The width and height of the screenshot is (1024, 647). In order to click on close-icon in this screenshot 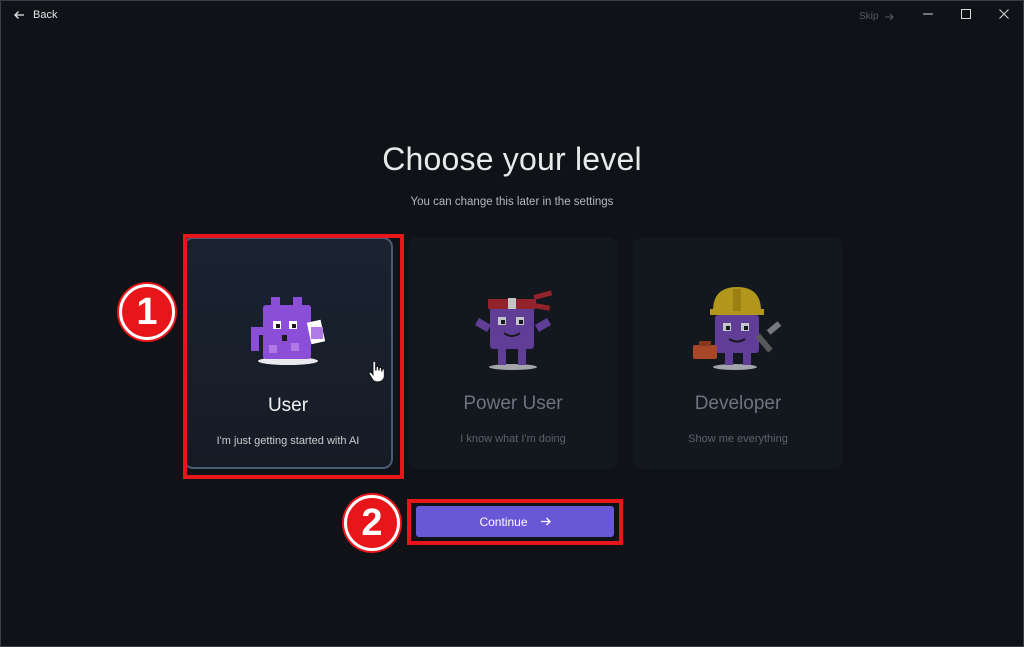, I will do `click(1004, 14)`.